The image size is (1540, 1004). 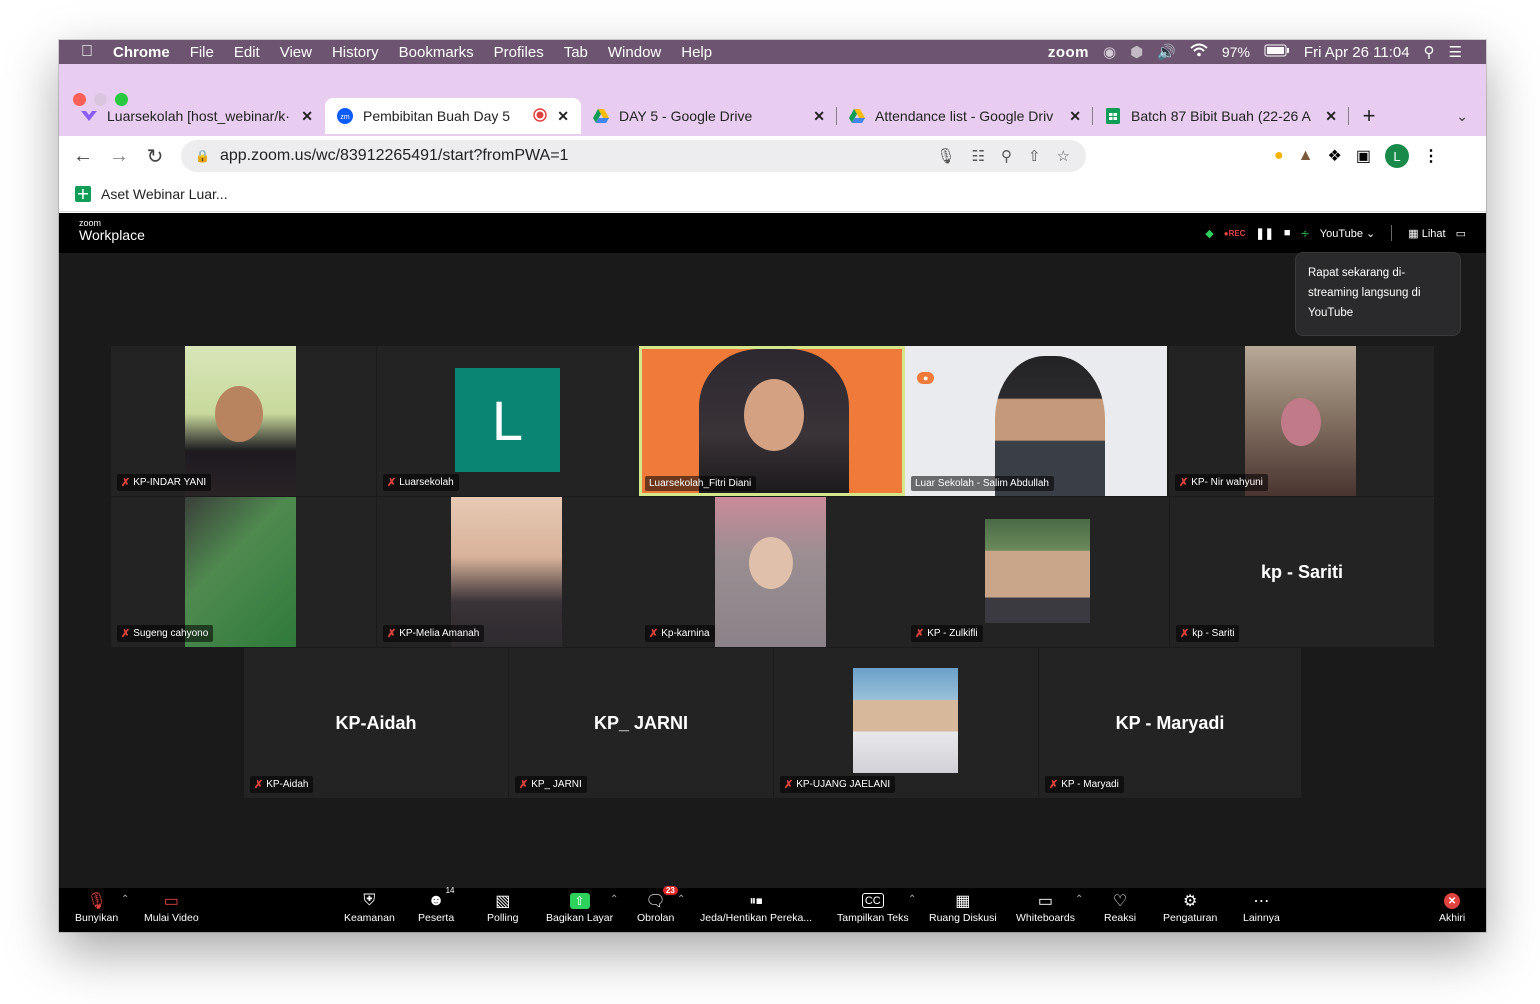 I want to click on share-screen-button: ⇧ Bagikan Layar, so click(x=579, y=907).